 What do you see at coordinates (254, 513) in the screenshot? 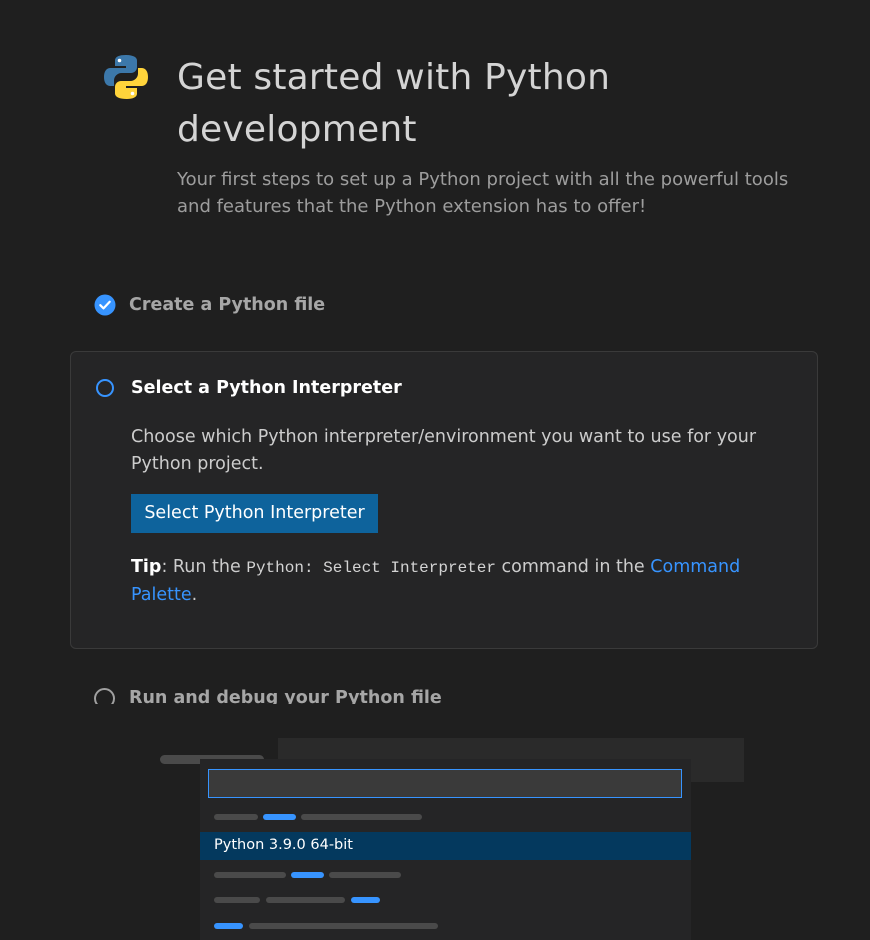
I see `select-python-interpreter-button: Select Python Interpreter` at bounding box center [254, 513].